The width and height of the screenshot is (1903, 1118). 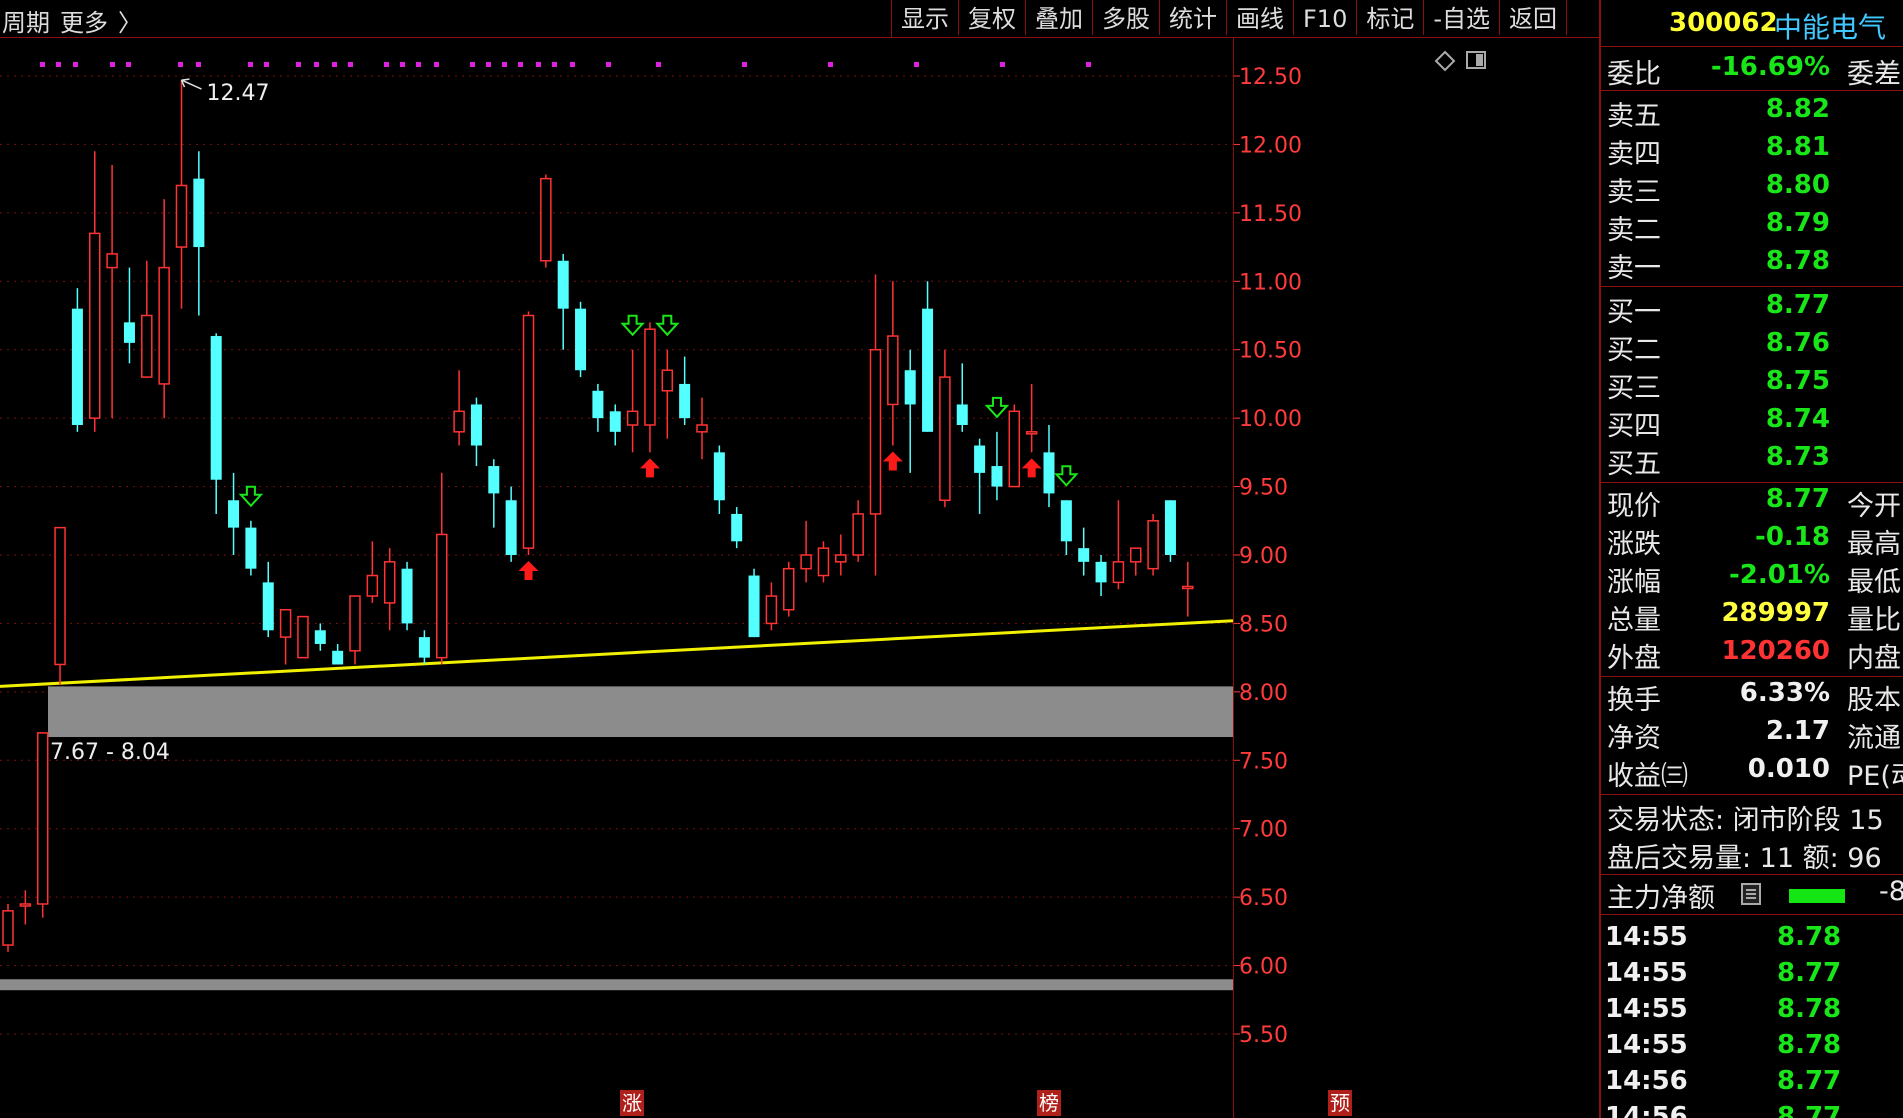 What do you see at coordinates (1326, 17) in the screenshot?
I see `menu-f10: F10` at bounding box center [1326, 17].